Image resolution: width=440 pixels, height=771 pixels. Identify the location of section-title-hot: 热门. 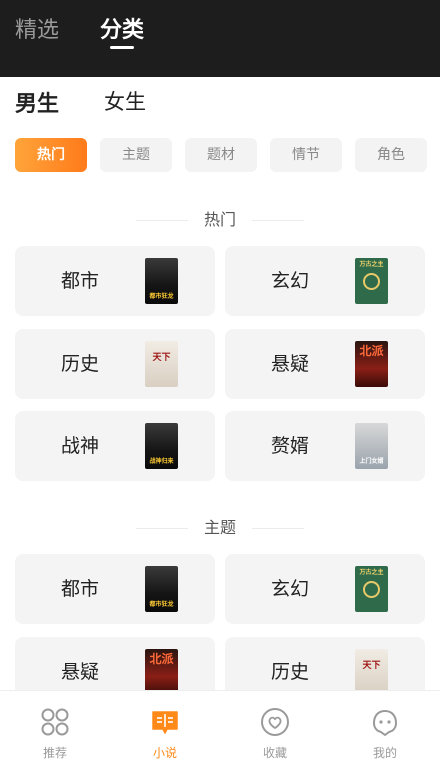
(220, 220).